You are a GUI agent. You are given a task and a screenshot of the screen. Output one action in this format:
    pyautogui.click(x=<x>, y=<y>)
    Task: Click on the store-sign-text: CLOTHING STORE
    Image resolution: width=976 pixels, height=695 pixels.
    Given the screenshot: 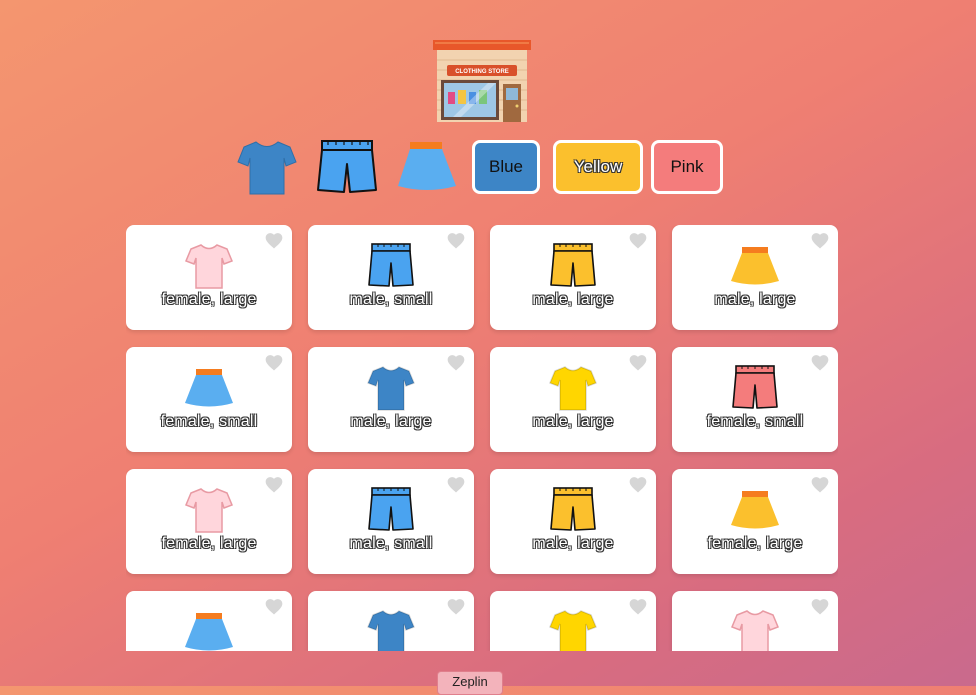 What is the action you would take?
    pyautogui.click(x=482, y=72)
    